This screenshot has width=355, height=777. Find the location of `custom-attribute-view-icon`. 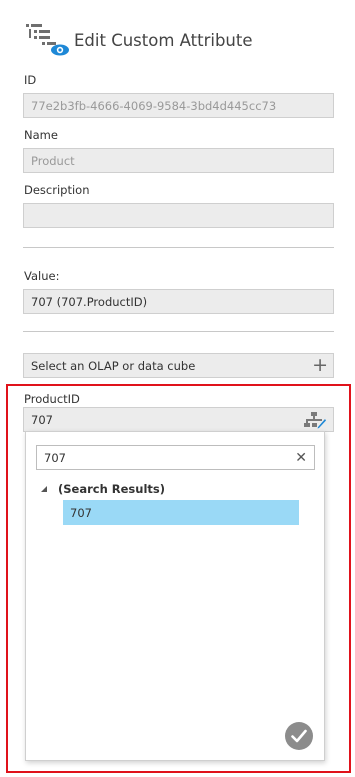

custom-attribute-view-icon is located at coordinates (46, 40).